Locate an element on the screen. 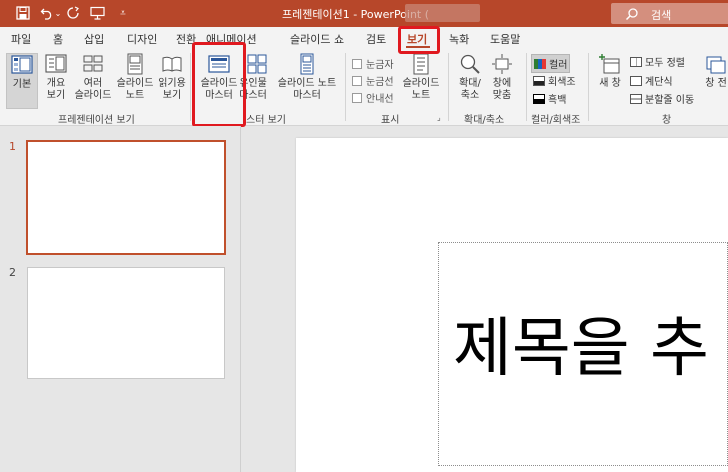 The height and width of the screenshot is (472, 728). handout-master-button: 유인물 마스터 is located at coordinates (257, 77).